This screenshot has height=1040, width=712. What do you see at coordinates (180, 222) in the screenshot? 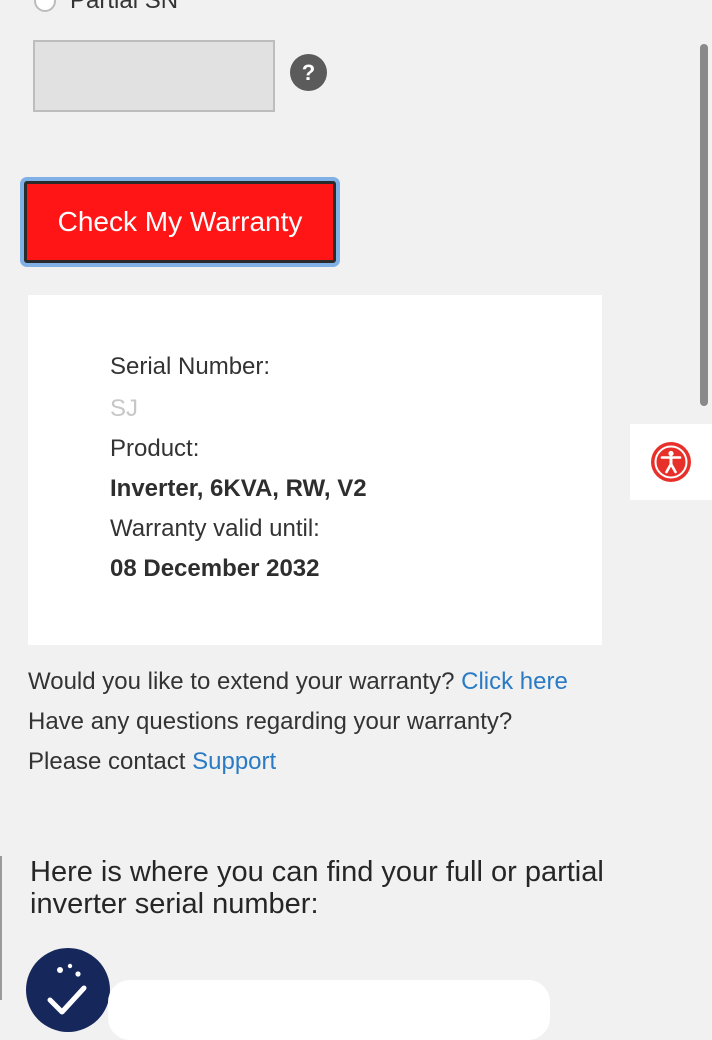
I see `check-warranty-button: Check My Warranty` at bounding box center [180, 222].